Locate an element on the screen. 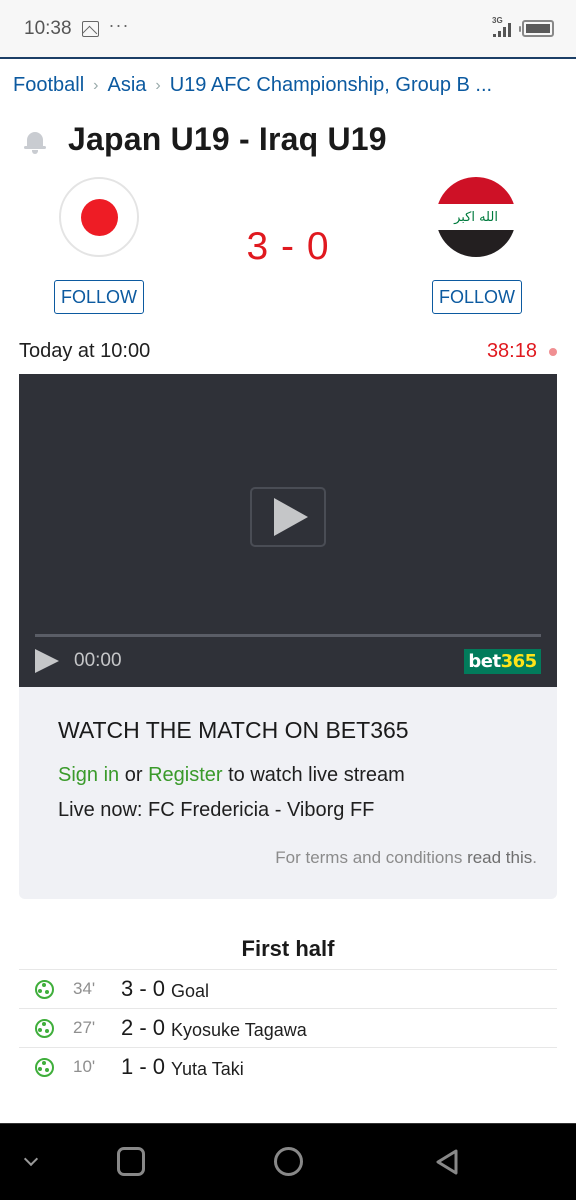 This screenshot has width=576, height=1200. list-item: 34' 3 - 0 Goal is located at coordinates (288, 988).